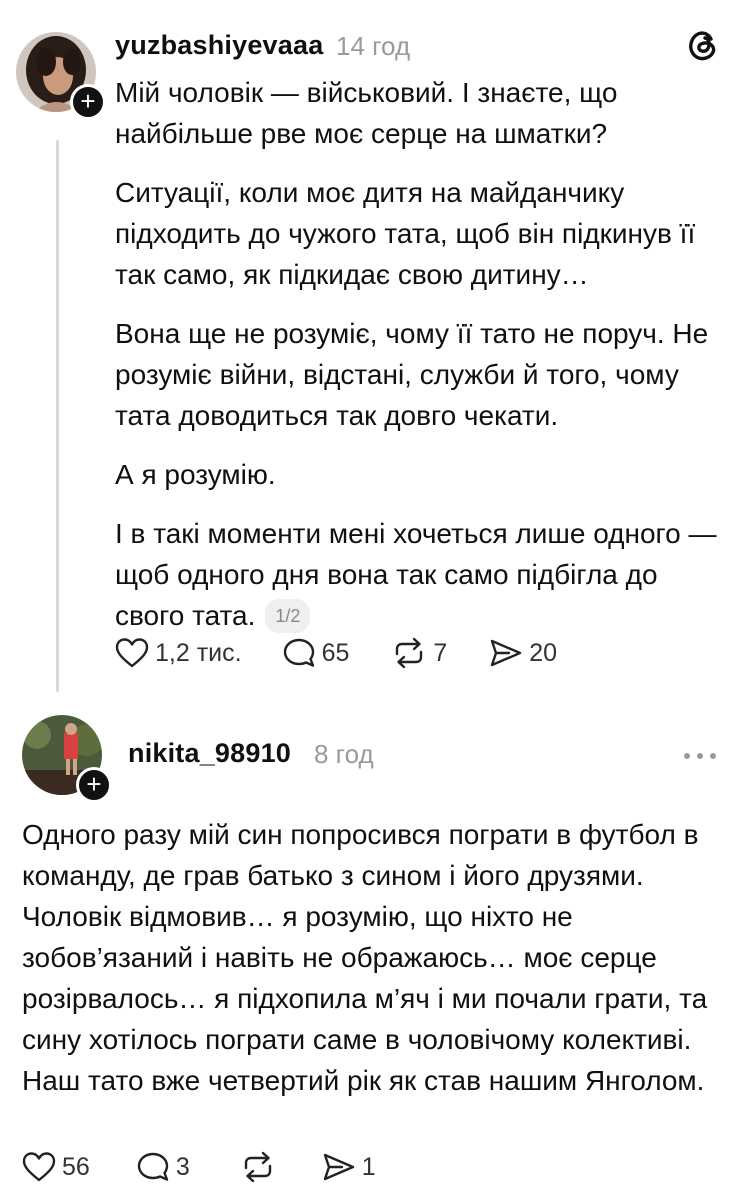 Image resolution: width=743 pixels, height=1200 pixels. What do you see at coordinates (543, 652) in the screenshot?
I see `share-count: 20` at bounding box center [543, 652].